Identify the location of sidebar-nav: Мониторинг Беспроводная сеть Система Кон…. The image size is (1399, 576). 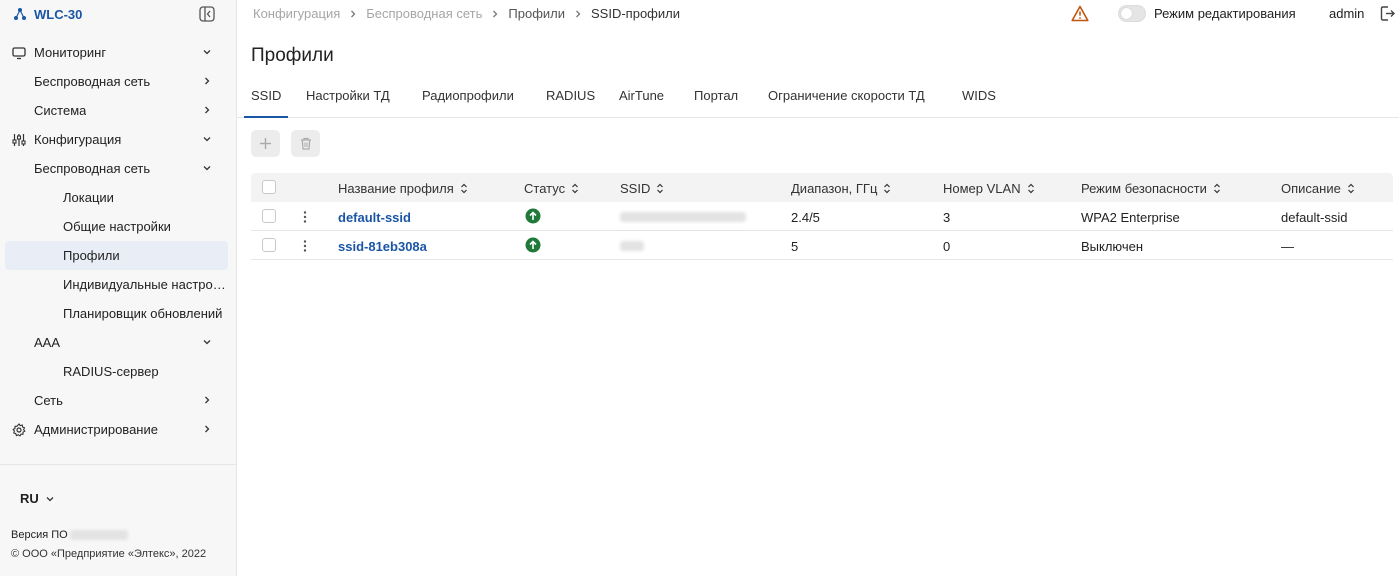
(118, 241).